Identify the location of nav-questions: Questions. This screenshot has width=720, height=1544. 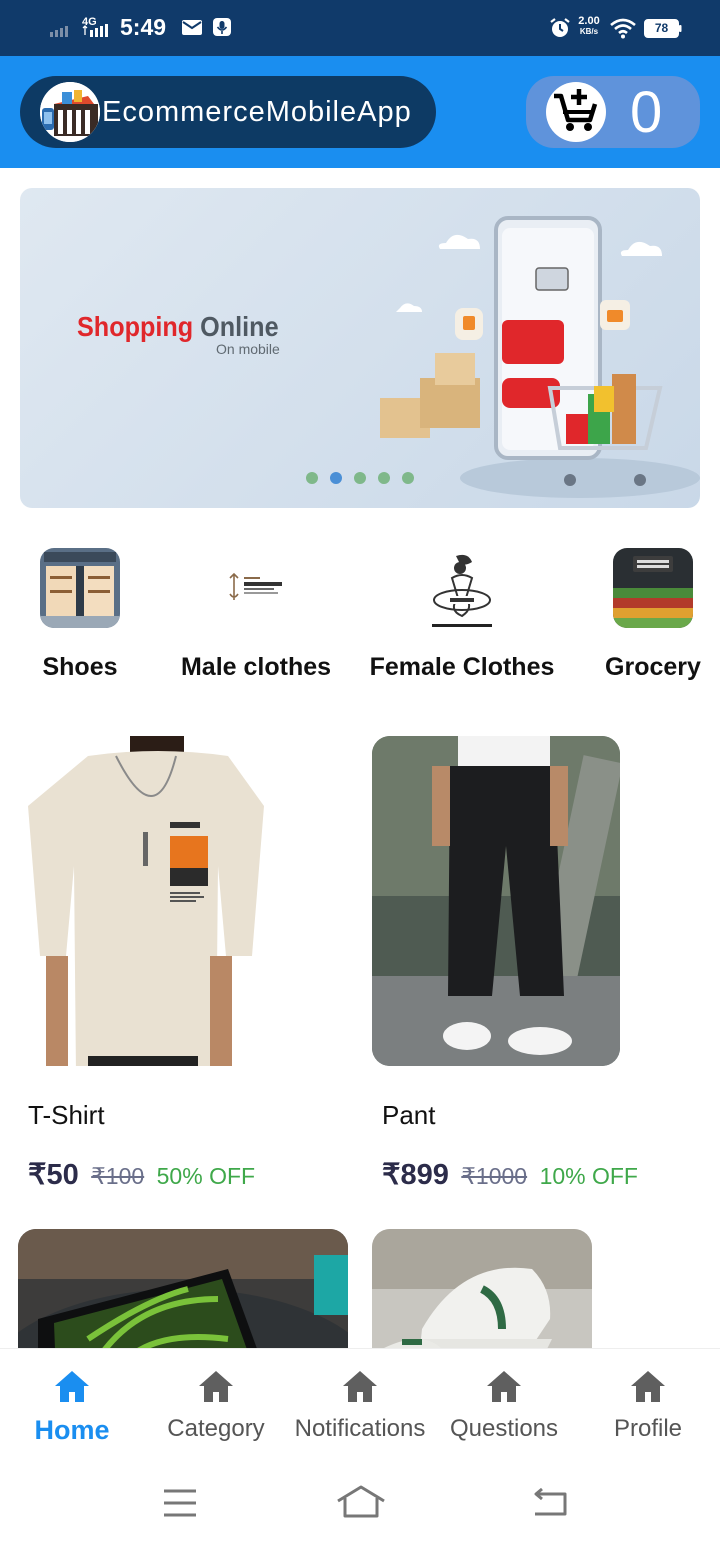
(504, 1405).